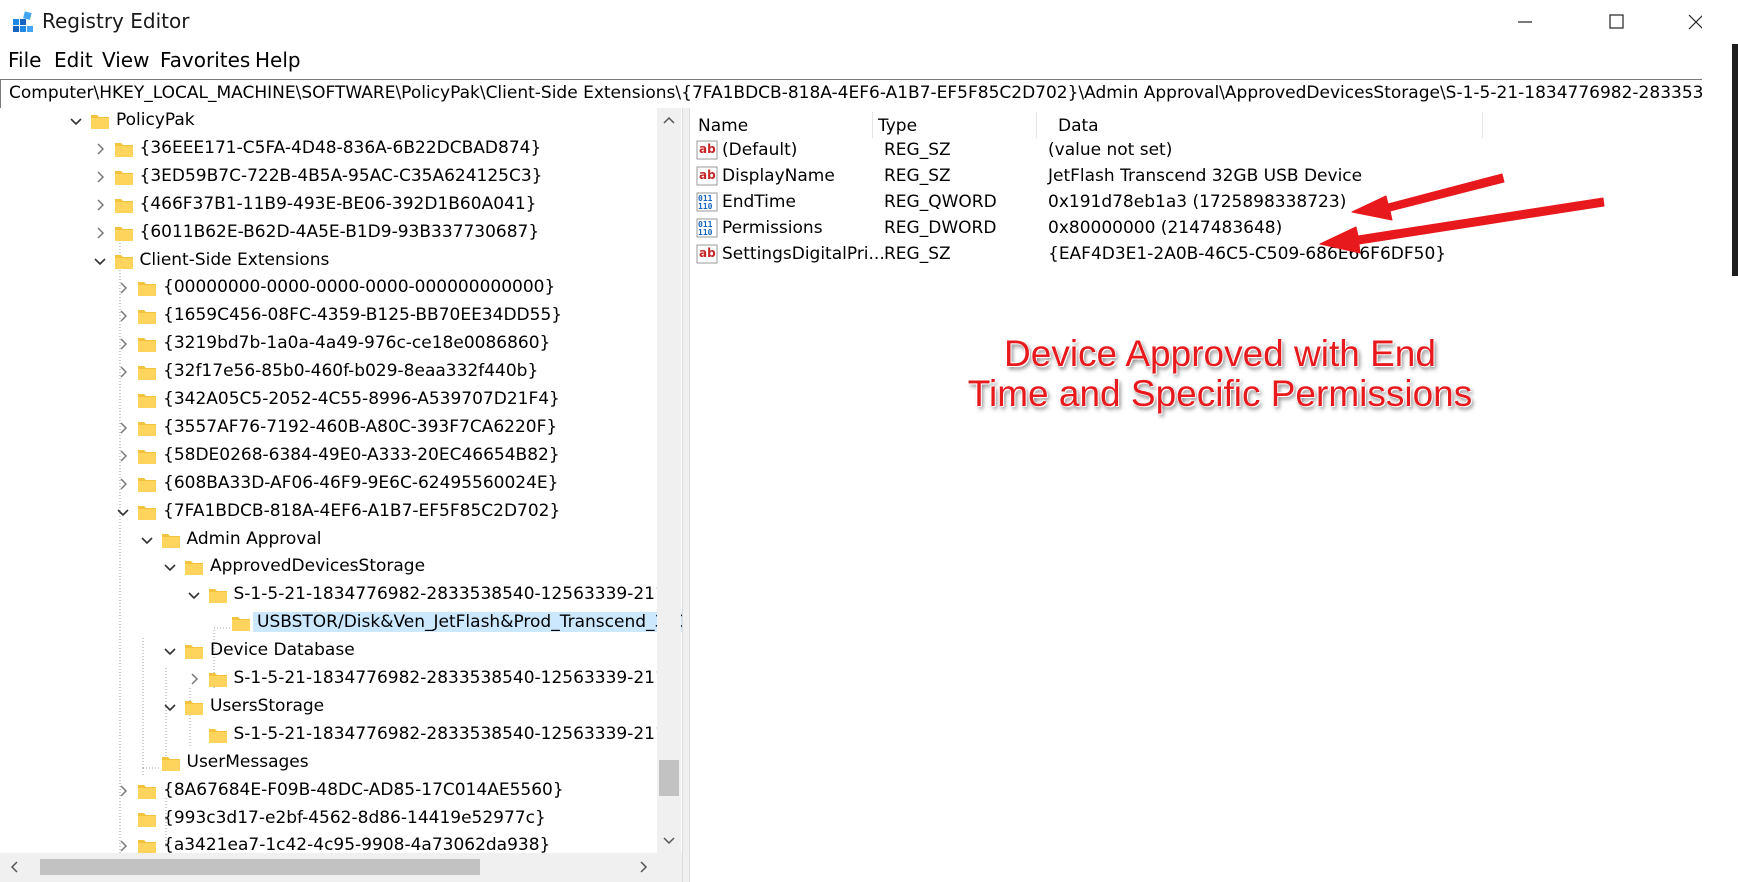 This screenshot has width=1738, height=882. What do you see at coordinates (772, 228) in the screenshot?
I see `value-name: Permissions` at bounding box center [772, 228].